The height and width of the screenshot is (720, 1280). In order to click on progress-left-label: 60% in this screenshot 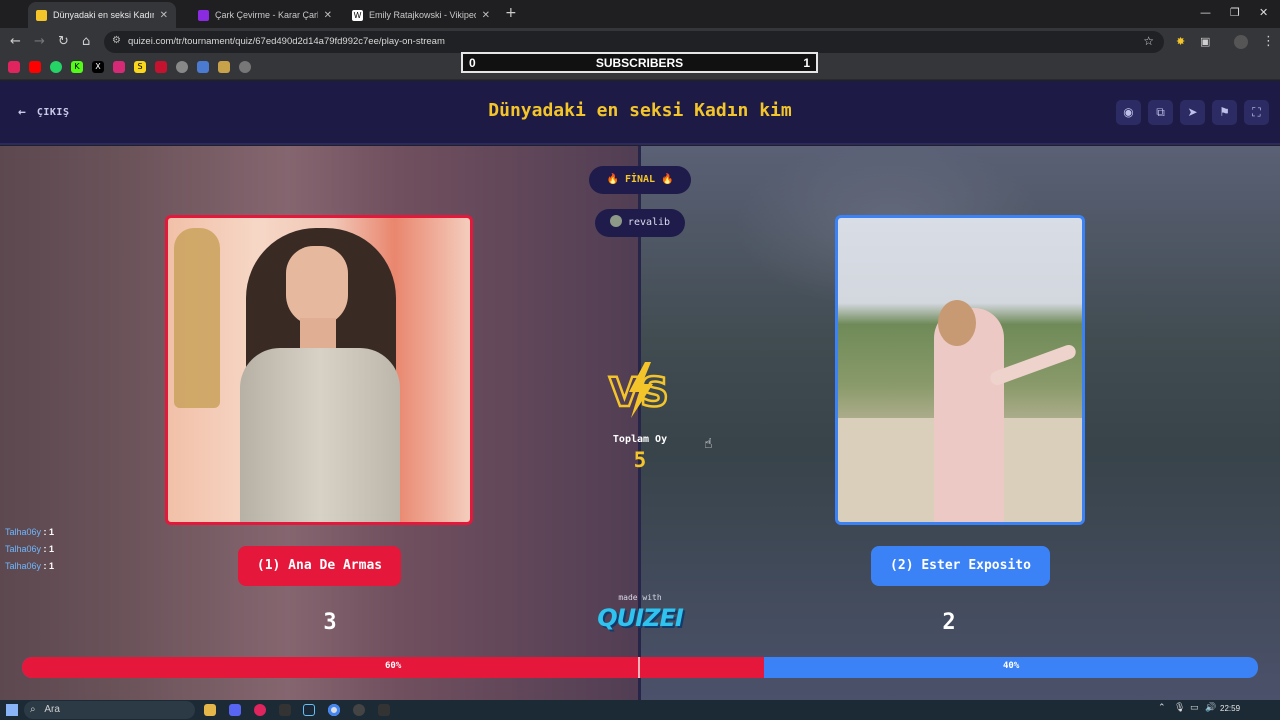, I will do `click(393, 666)`.